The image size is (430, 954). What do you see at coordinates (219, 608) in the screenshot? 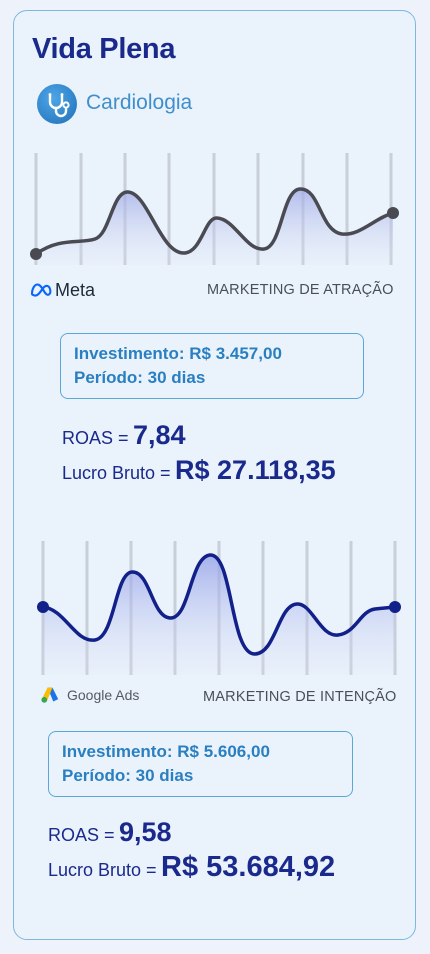
I see `google-trend-chart` at bounding box center [219, 608].